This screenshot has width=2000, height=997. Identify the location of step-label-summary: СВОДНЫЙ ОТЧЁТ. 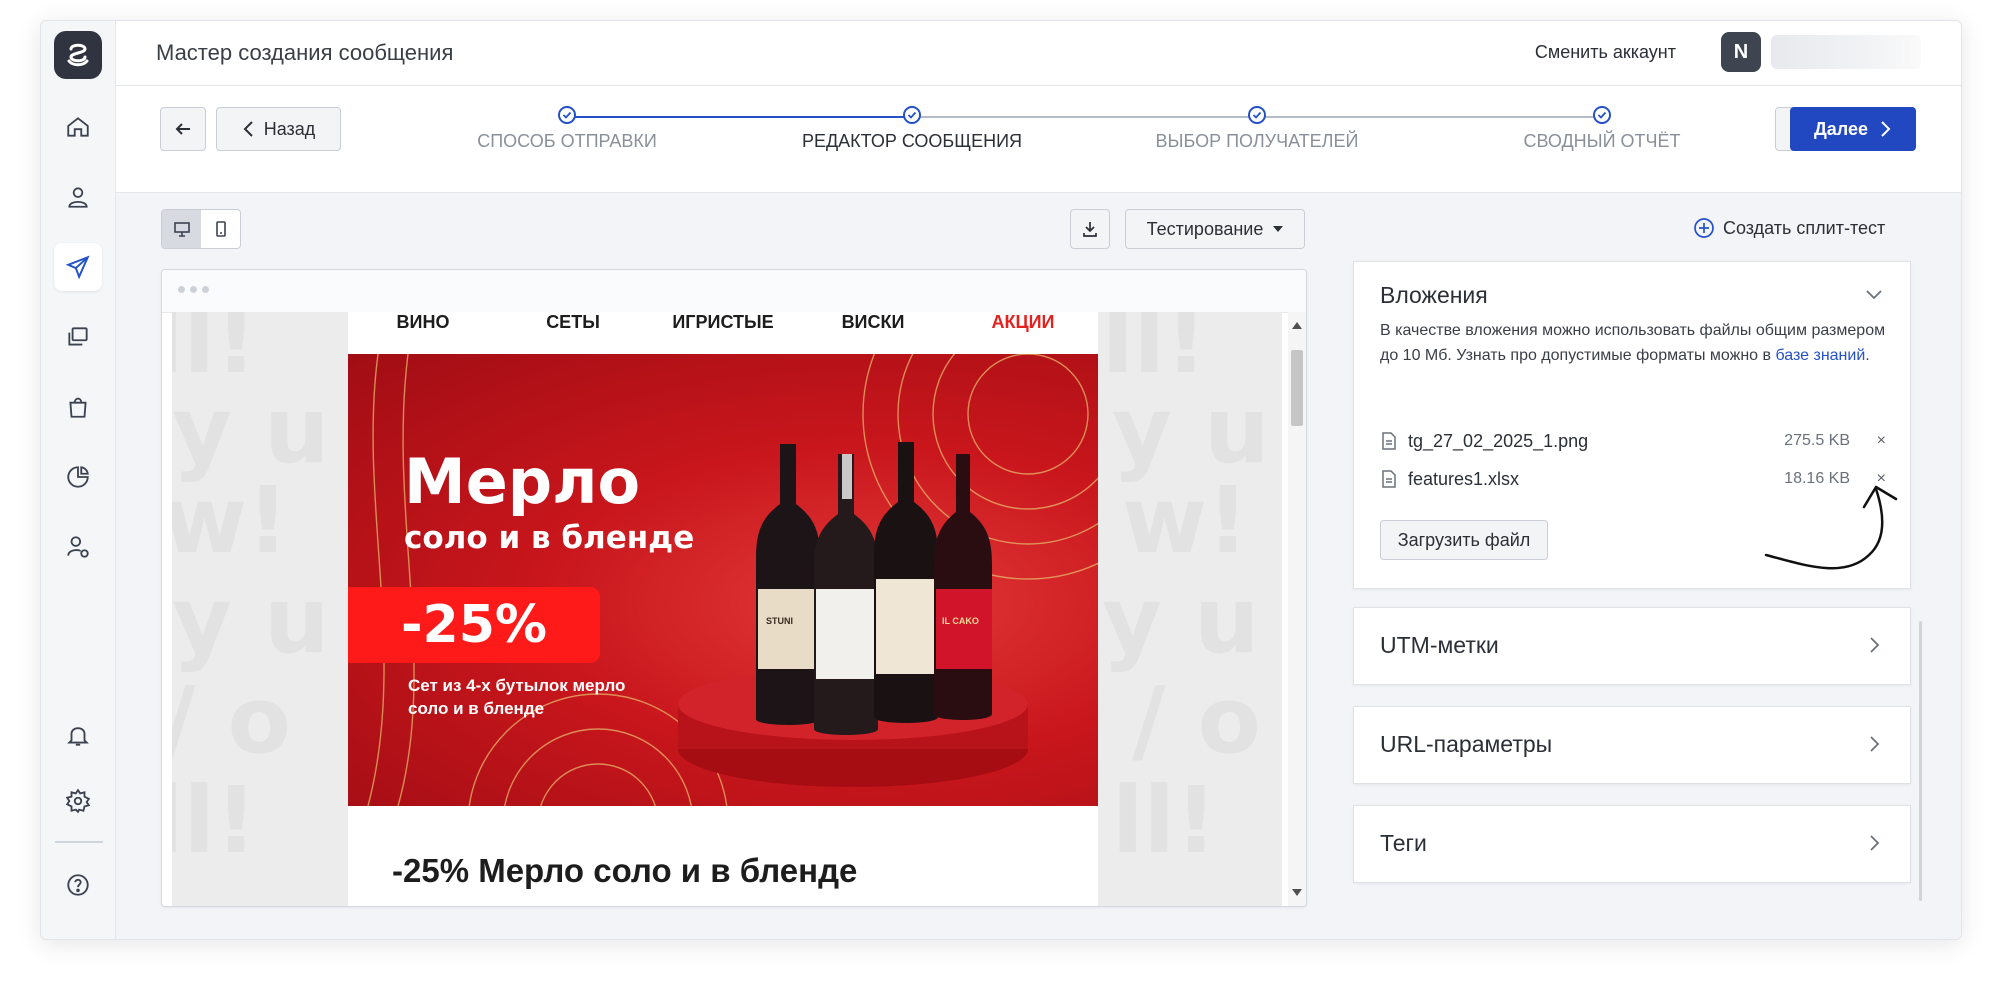
(1601, 141).